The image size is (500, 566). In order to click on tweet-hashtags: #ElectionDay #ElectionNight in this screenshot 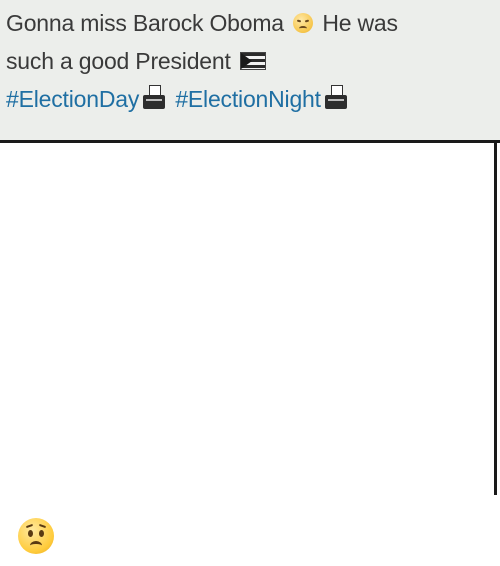, I will do `click(252, 99)`.